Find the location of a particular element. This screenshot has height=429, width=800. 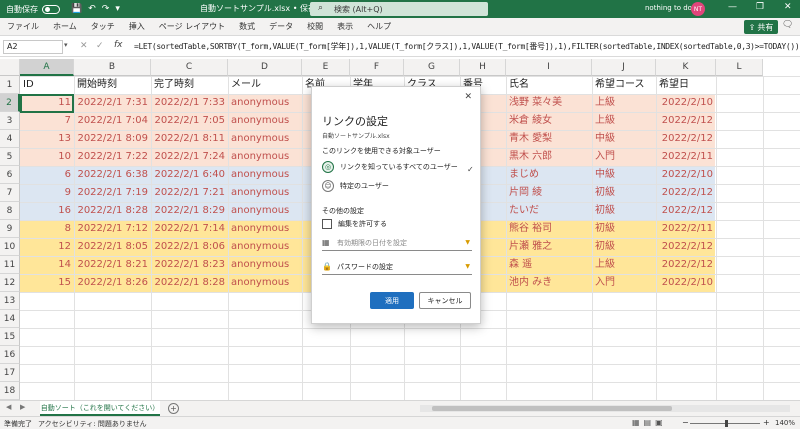

undo-icon: ↶ is located at coordinates (92, 9).